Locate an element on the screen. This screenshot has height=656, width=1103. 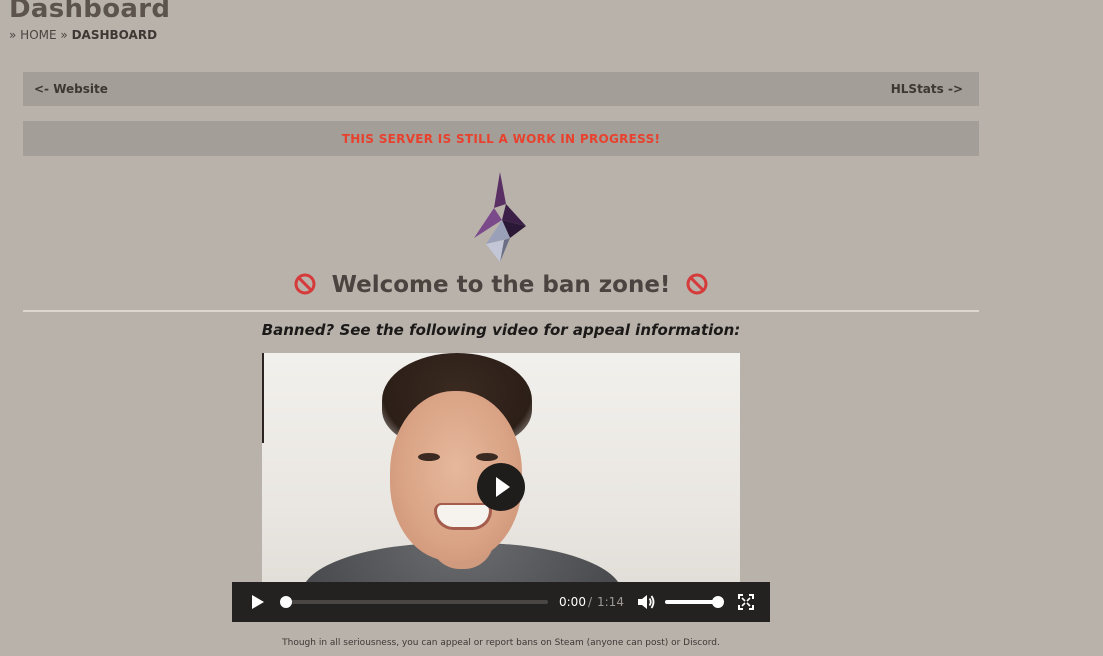
welcome-heading: Welcome to the ban zone! is located at coordinates (501, 285).